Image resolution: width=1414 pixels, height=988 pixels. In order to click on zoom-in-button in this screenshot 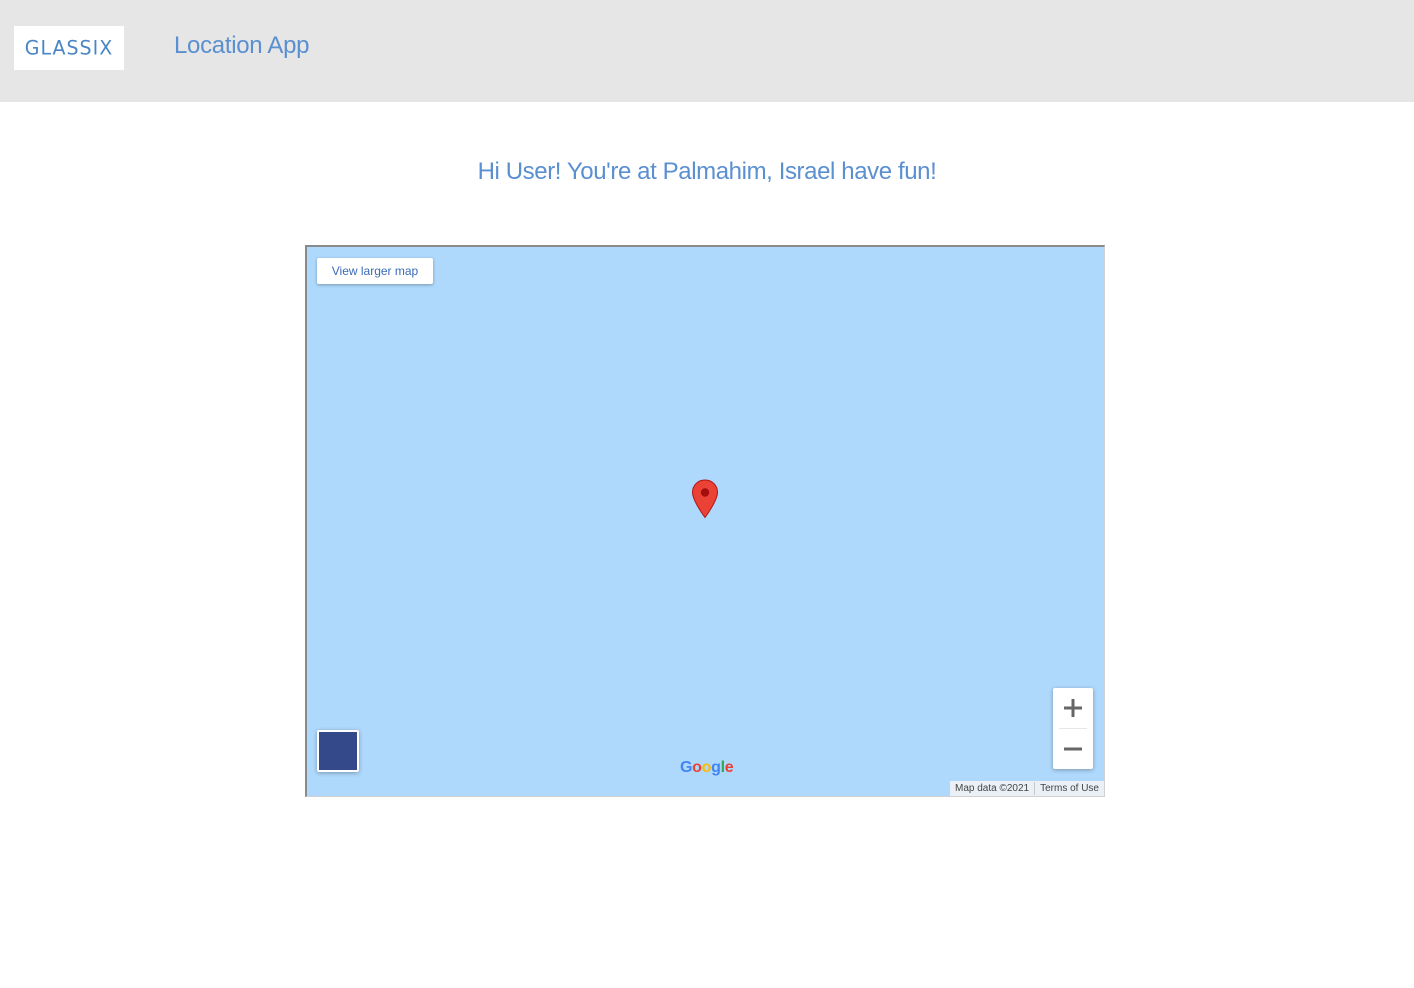, I will do `click(1073, 708)`.